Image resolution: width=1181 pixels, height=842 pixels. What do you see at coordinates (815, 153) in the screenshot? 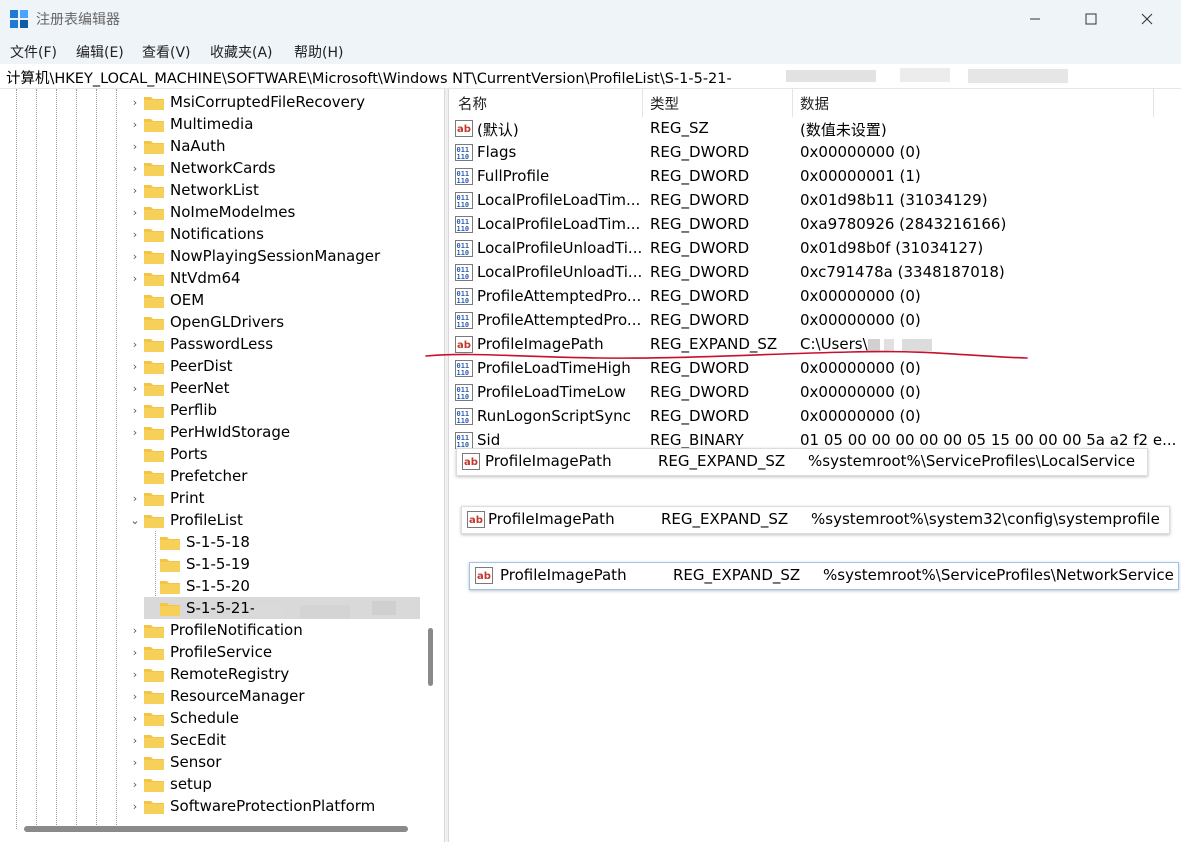
I see `value-row: 011 110 Flags REG_DWORD 0x00000000 (0)` at bounding box center [815, 153].